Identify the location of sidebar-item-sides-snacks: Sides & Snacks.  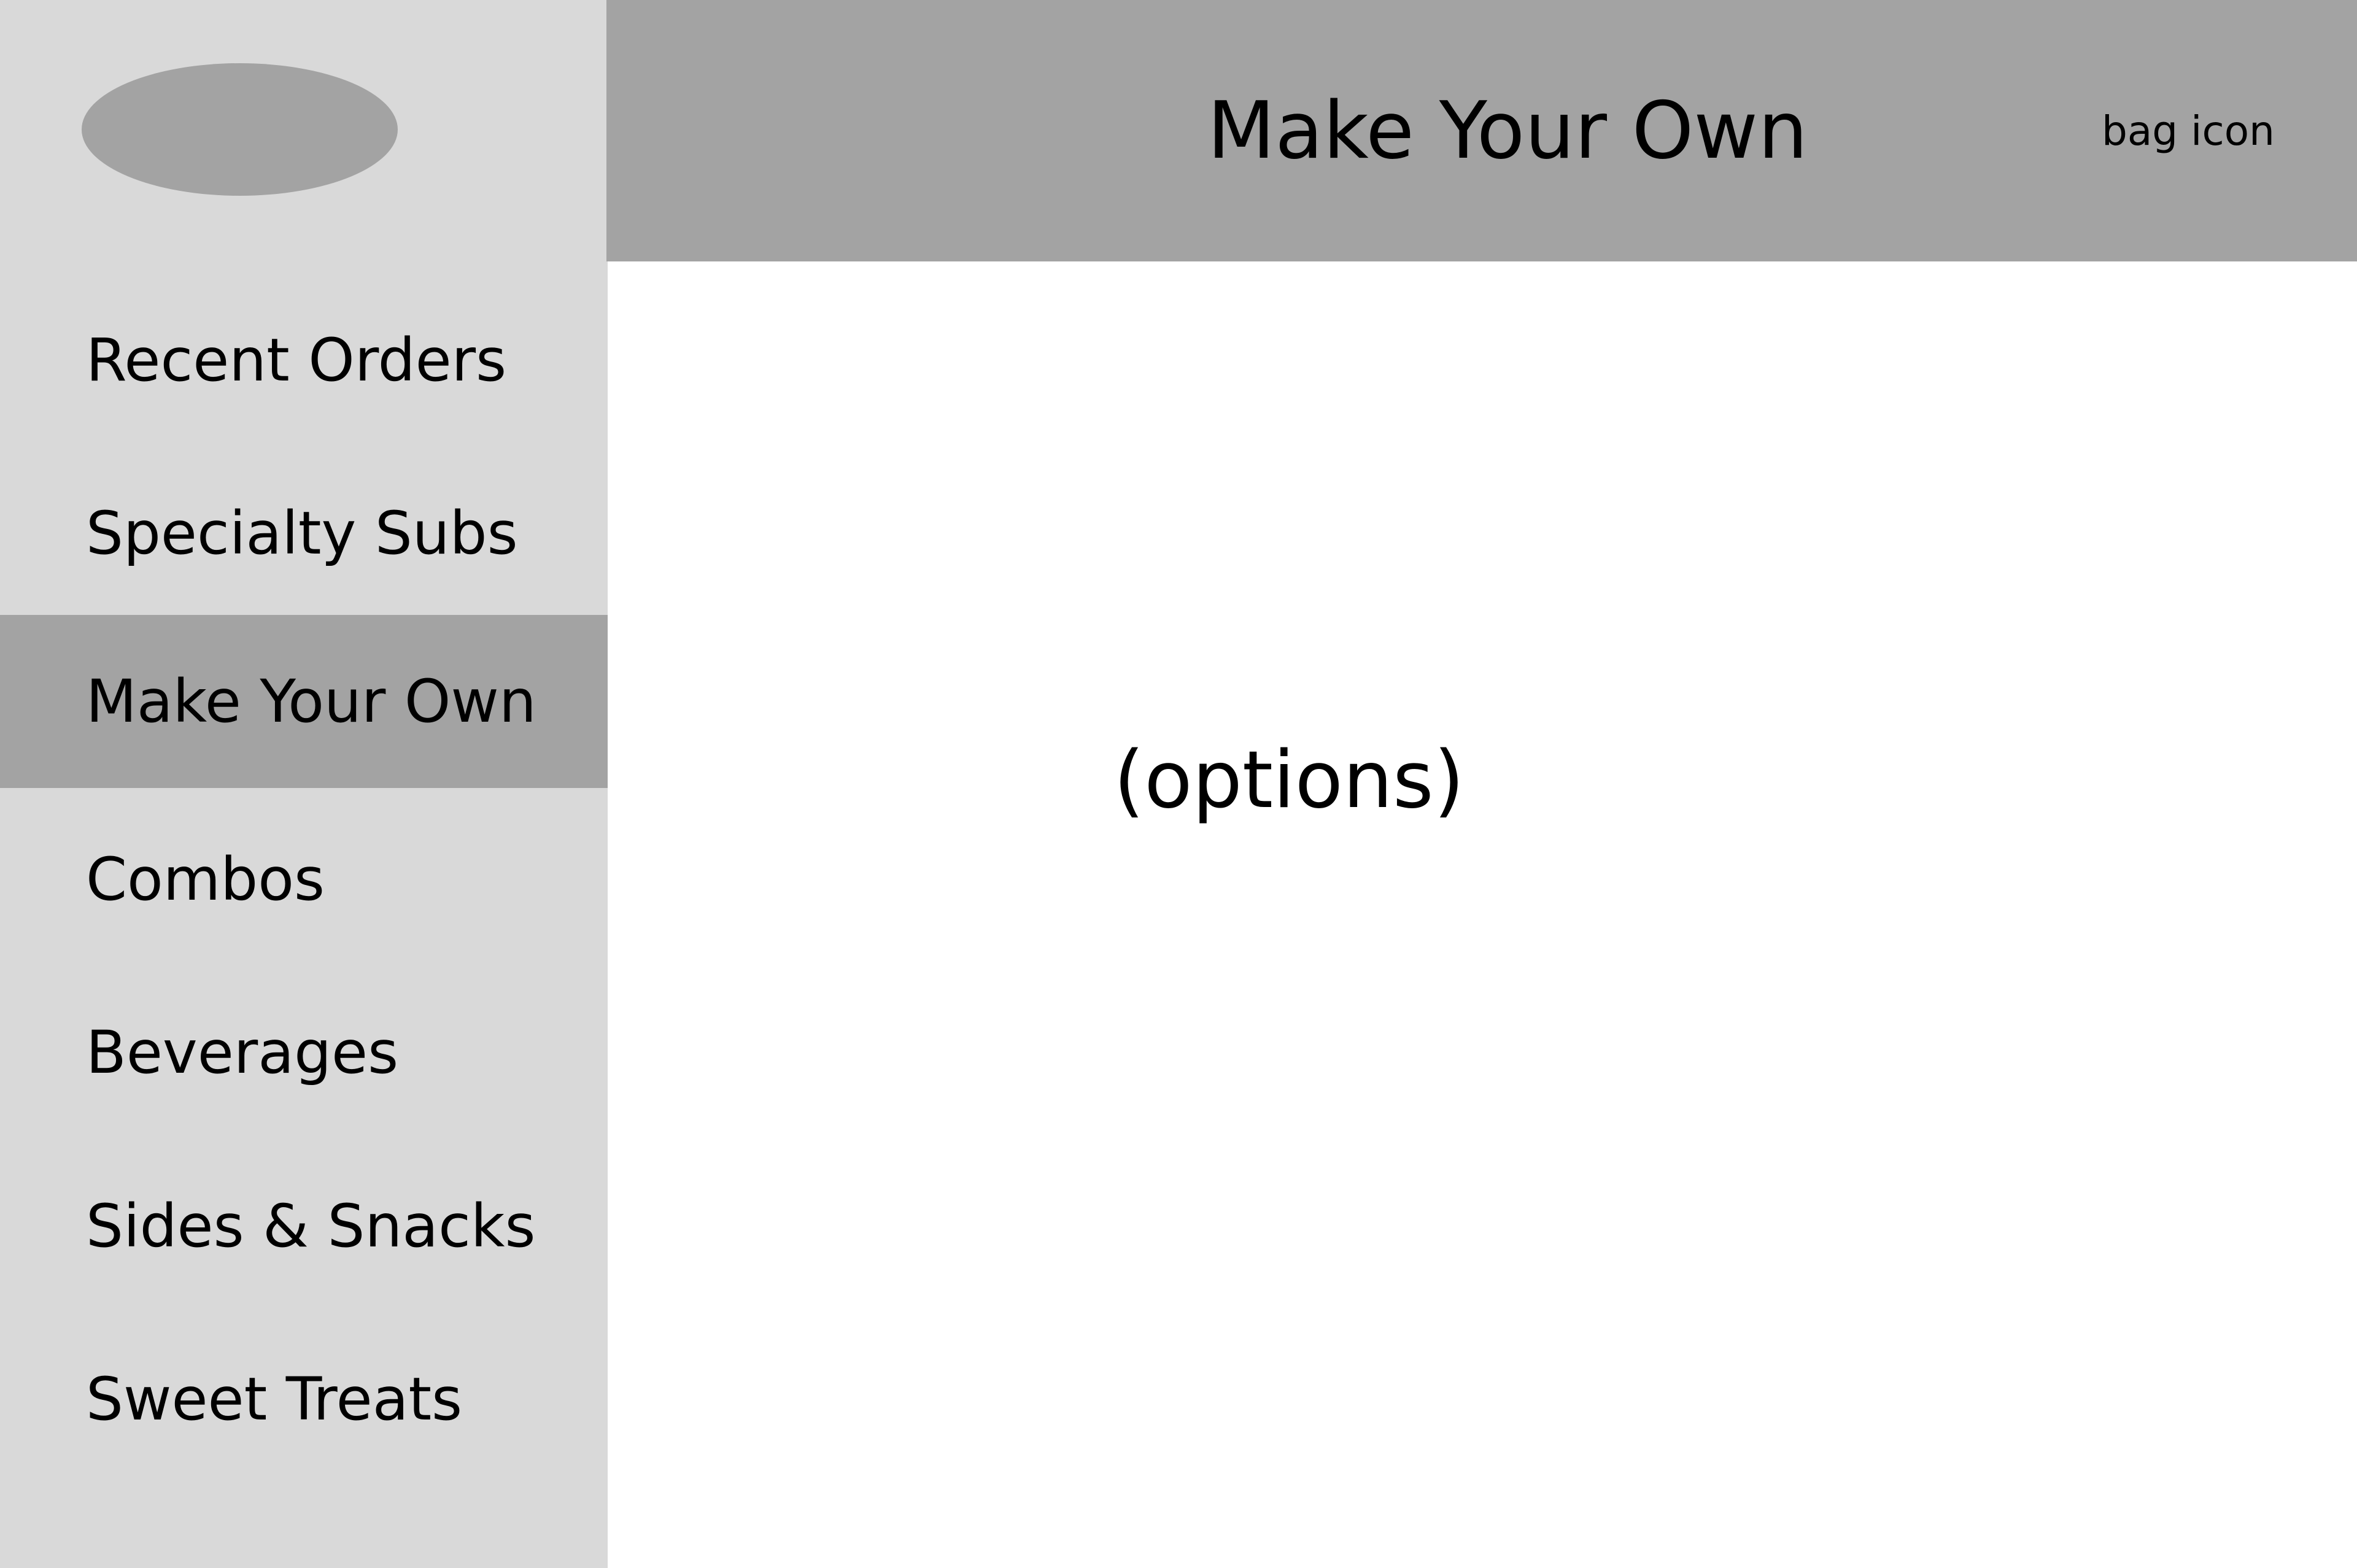
(304, 1227).